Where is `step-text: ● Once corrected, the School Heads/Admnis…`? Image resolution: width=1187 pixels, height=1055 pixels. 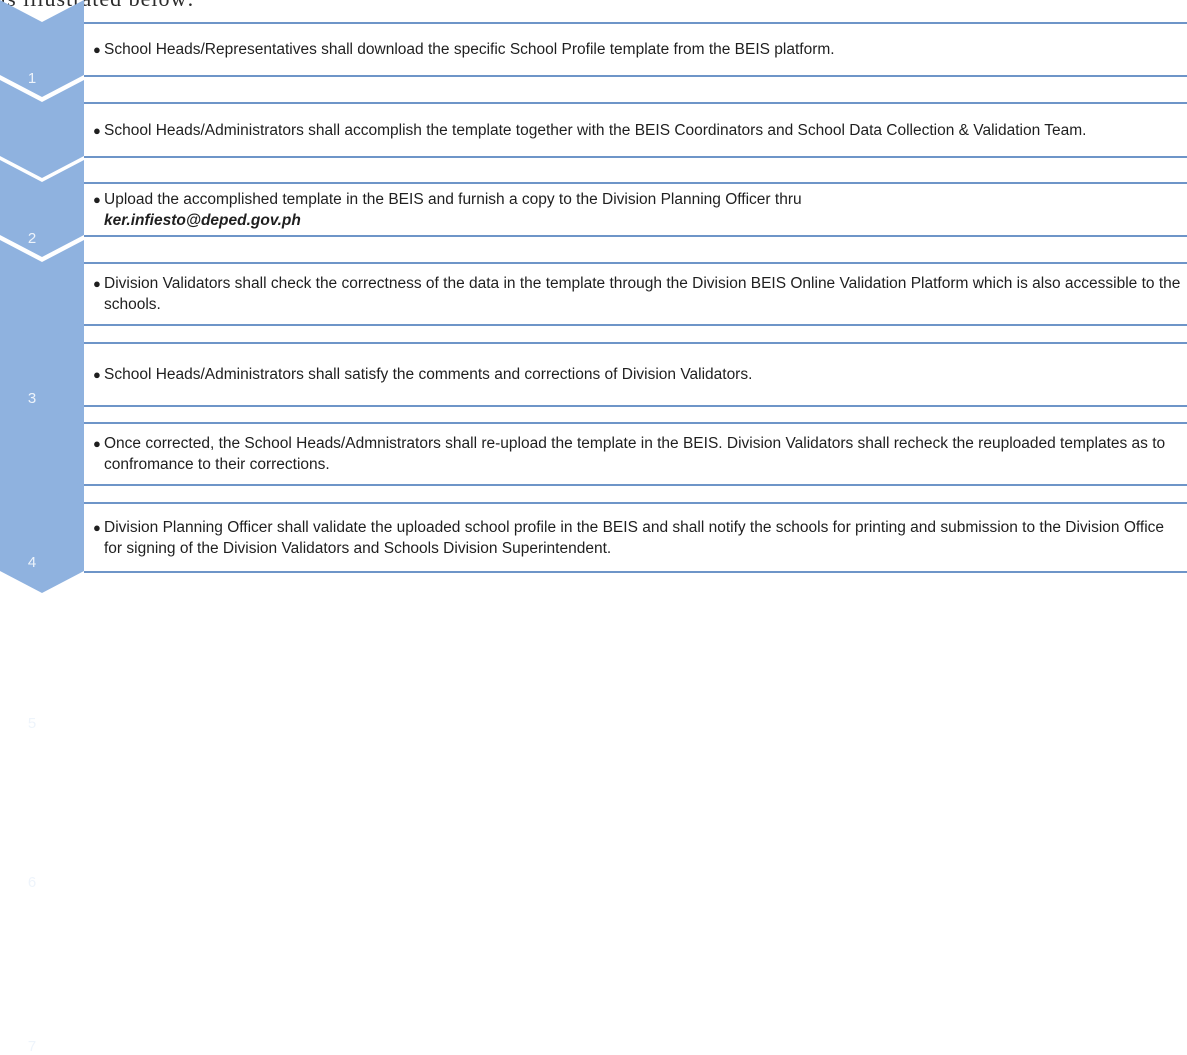 step-text: ● Once corrected, the School Heads/Admnis… is located at coordinates (633, 454).